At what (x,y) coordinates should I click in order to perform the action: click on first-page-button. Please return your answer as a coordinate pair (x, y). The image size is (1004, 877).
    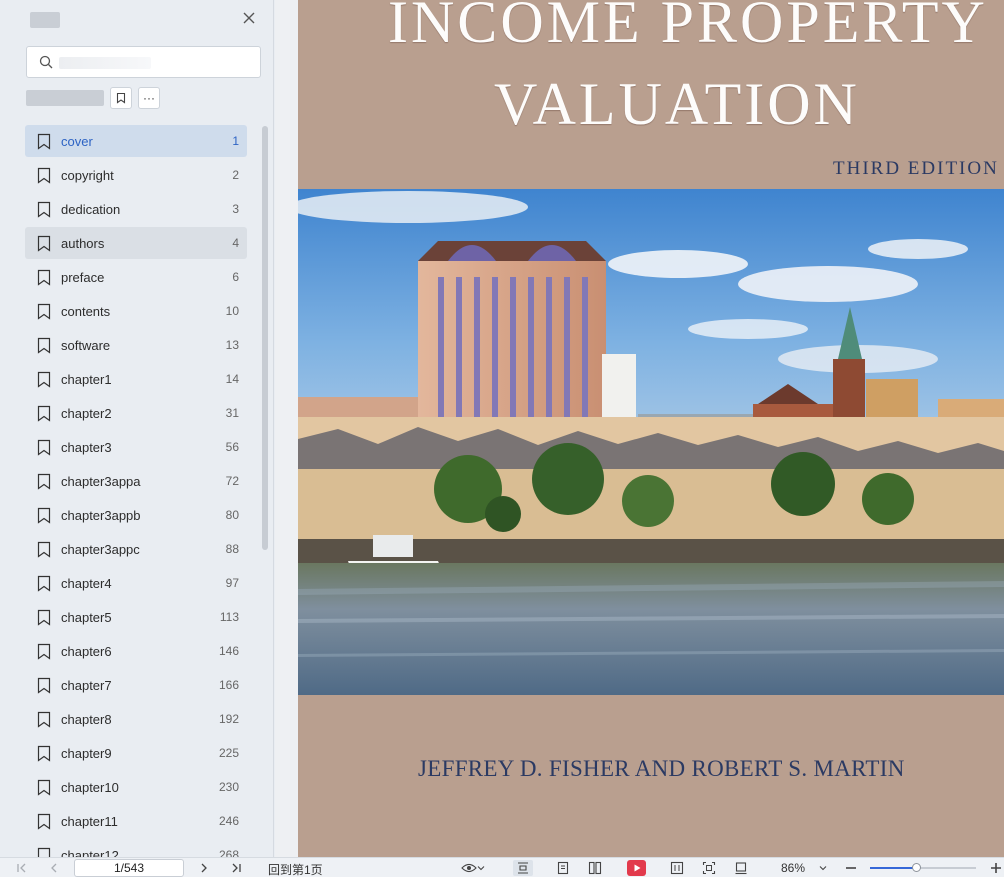
    Looking at the image, I should click on (22, 868).